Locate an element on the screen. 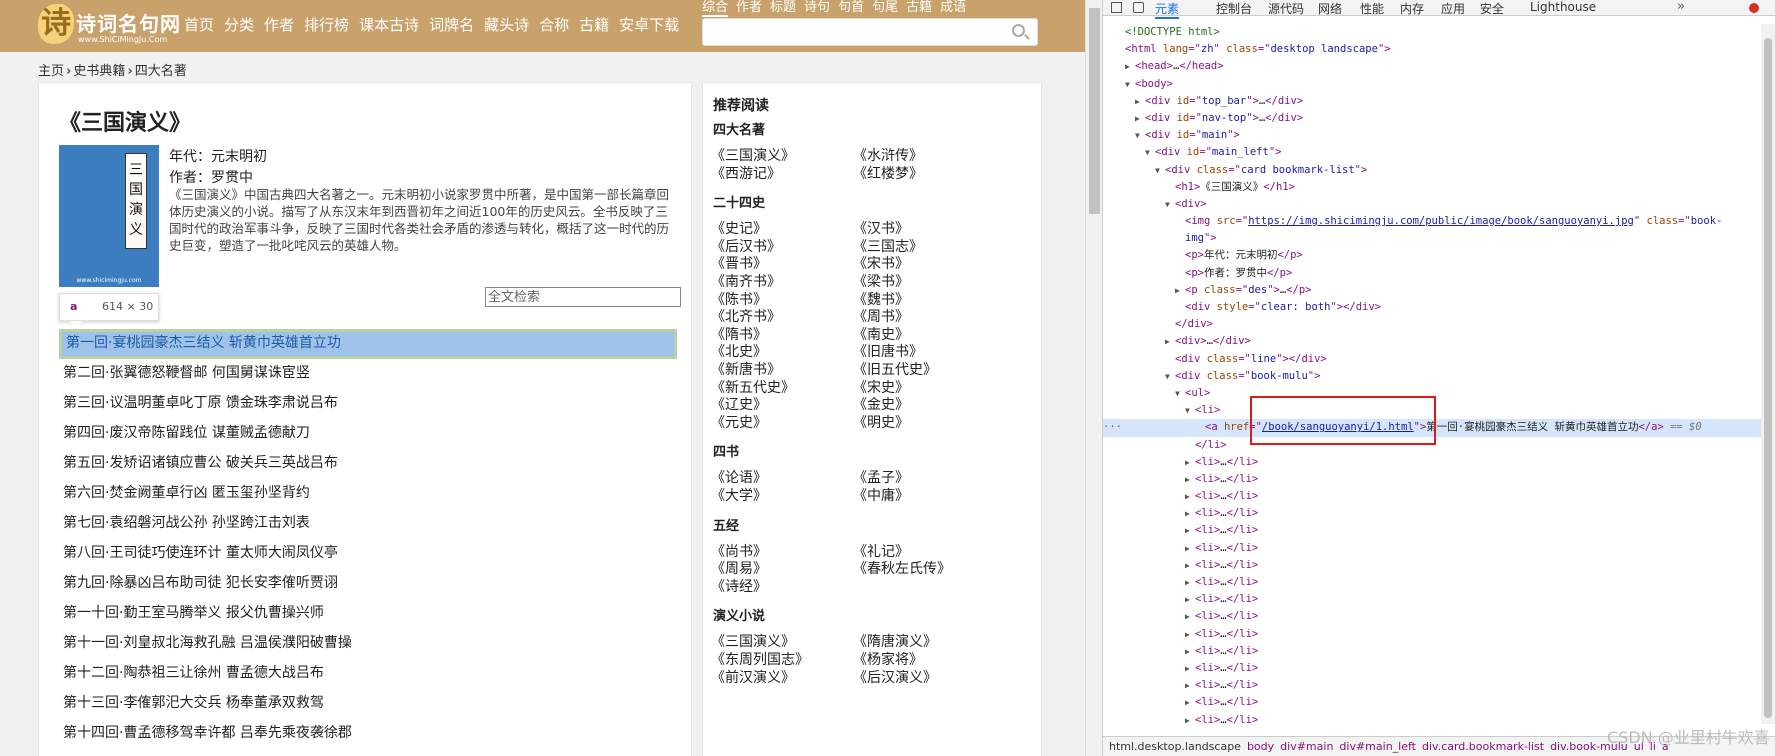 Image resolution: width=1775 pixels, height=756 pixels. breadcrumb-link: 主页 is located at coordinates (51, 71).